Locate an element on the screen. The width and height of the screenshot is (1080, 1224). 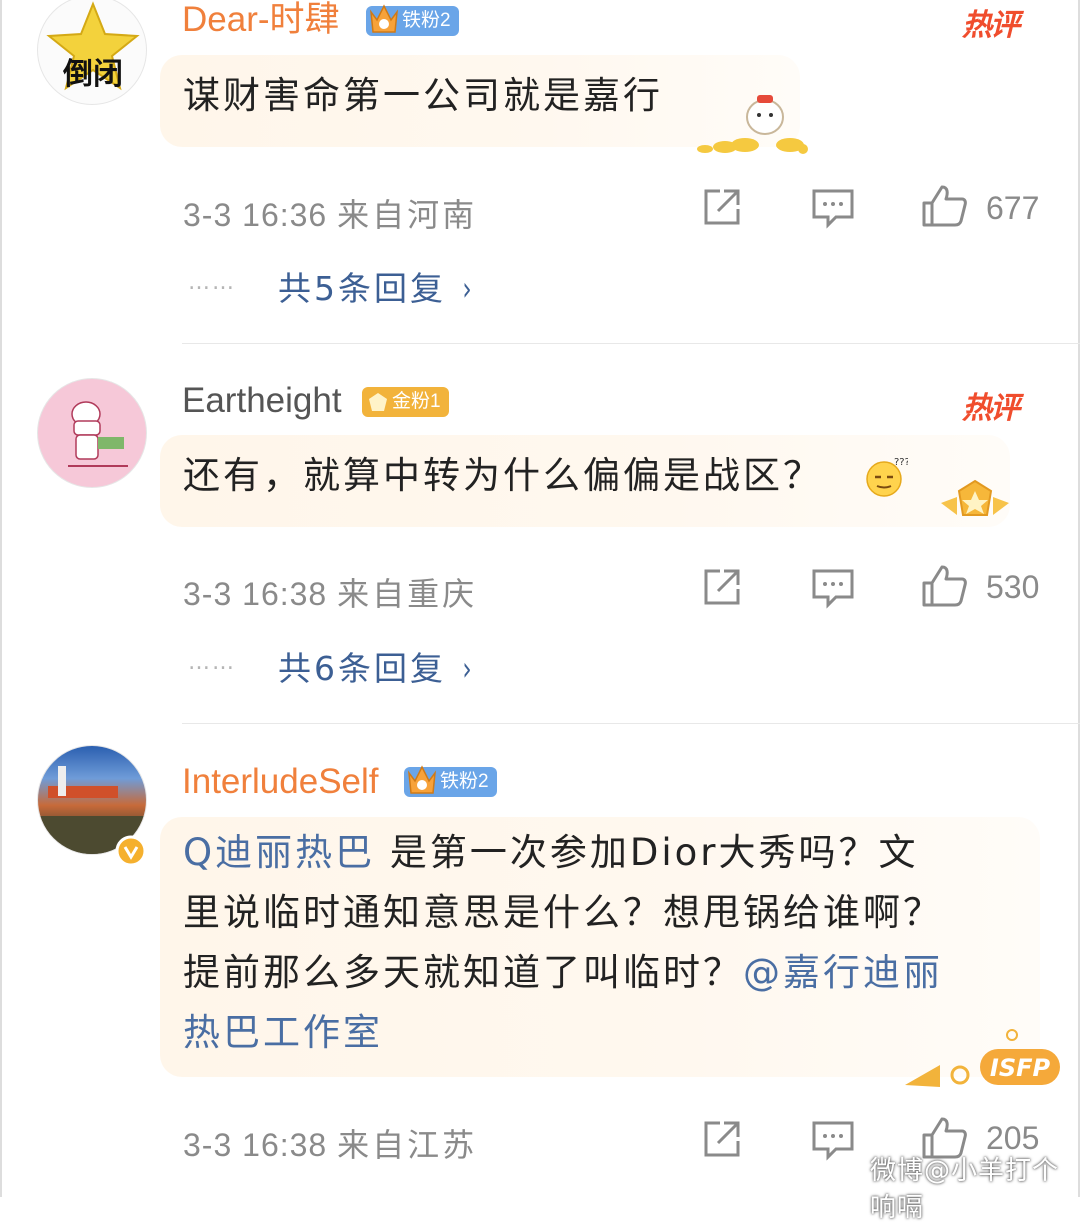
comment-meta: 3-3 16:38 来自江苏 is located at coordinates (330, 1143).